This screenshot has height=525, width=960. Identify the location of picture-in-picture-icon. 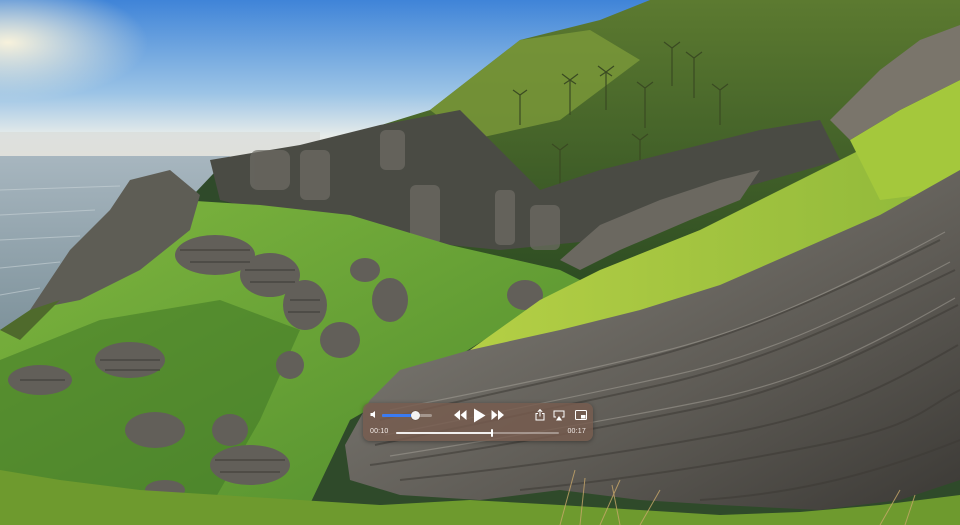
(580, 415).